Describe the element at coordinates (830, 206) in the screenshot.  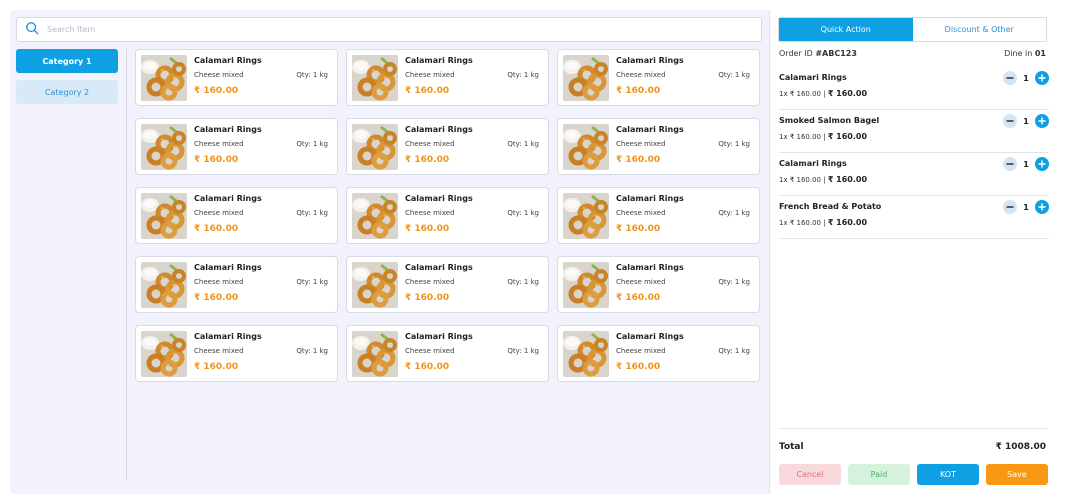
I see `order-item-name: French Bread & Potato` at that location.